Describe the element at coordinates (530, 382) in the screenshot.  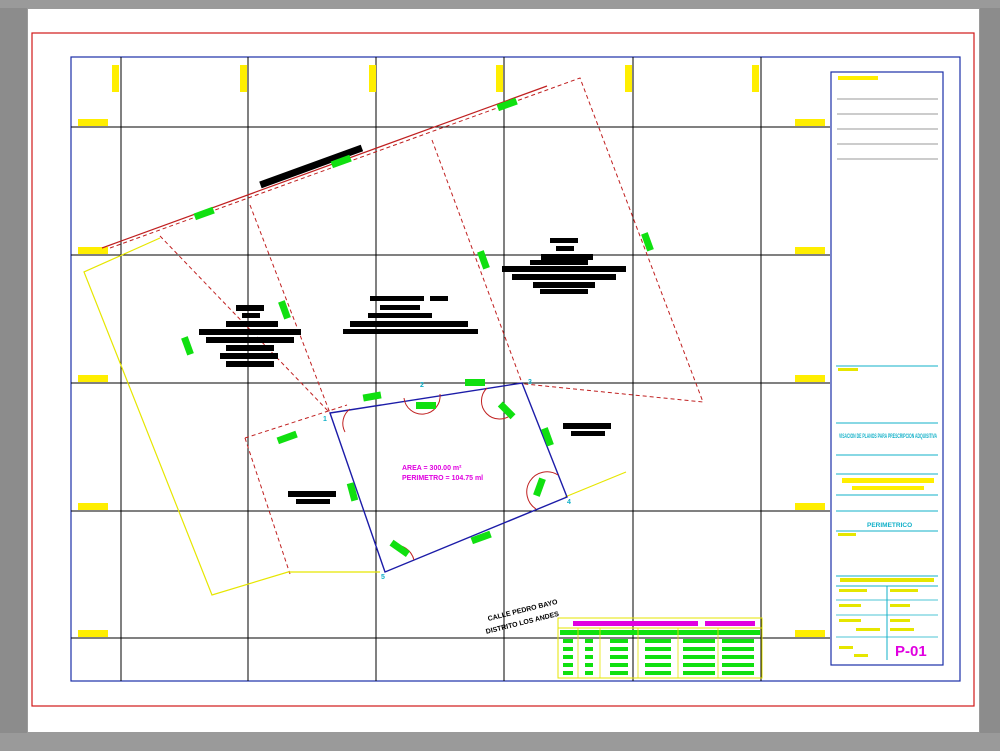
I see `vertex-label: 3` at that location.